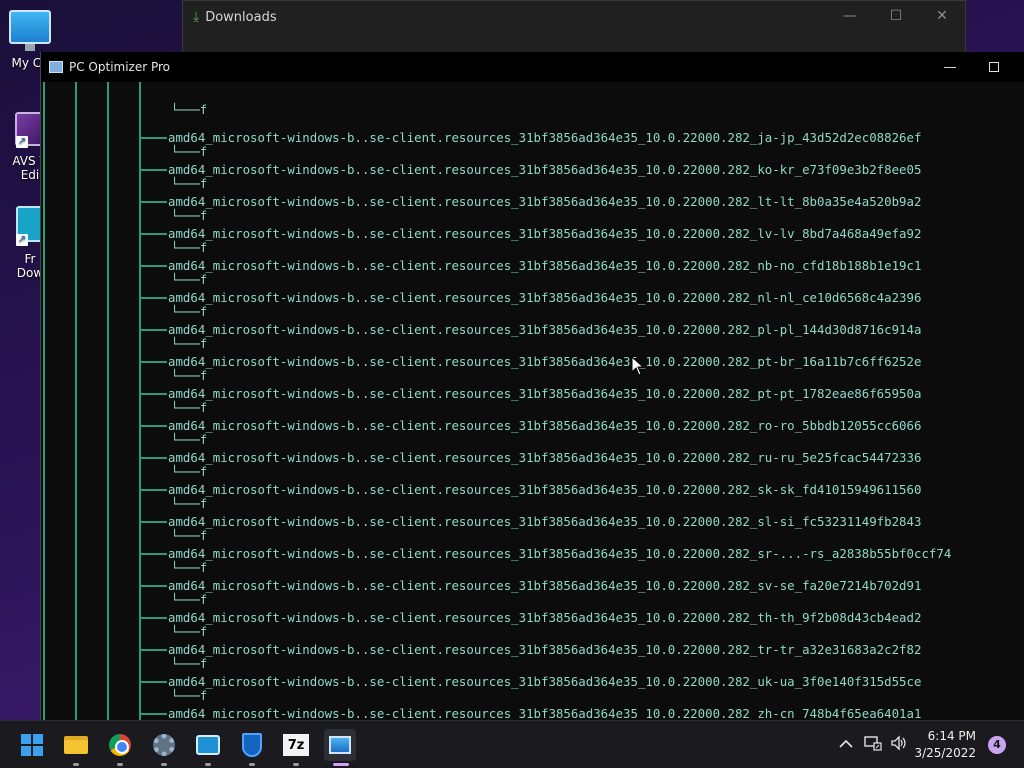 The width and height of the screenshot is (1024, 768). I want to click on close-button: ✕, so click(942, 16).